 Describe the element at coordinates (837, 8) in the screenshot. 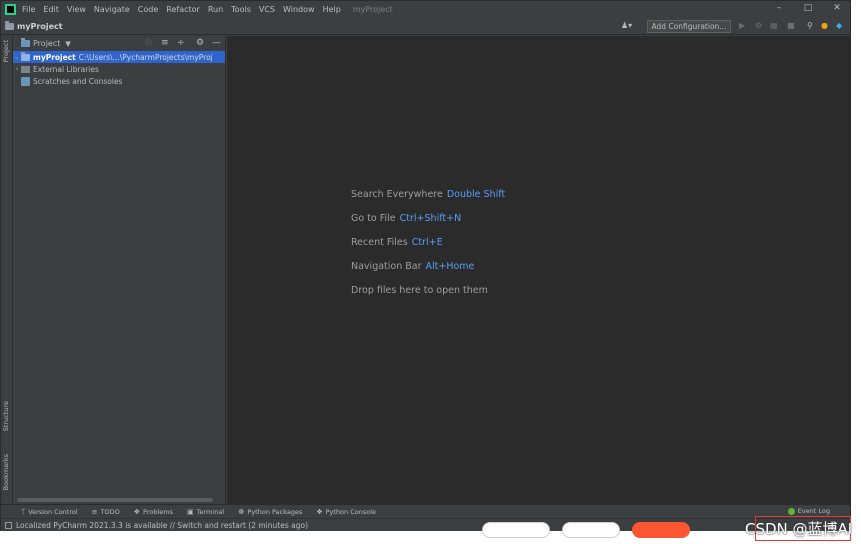

I see `close-icon: ✕` at that location.